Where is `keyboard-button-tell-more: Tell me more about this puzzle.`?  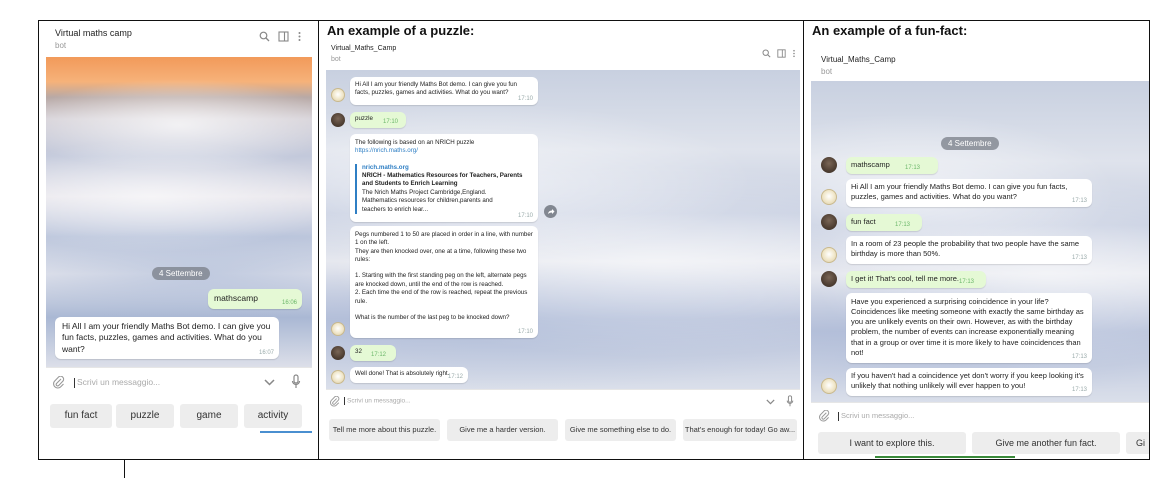 keyboard-button-tell-more: Tell me more about this puzzle. is located at coordinates (384, 430).